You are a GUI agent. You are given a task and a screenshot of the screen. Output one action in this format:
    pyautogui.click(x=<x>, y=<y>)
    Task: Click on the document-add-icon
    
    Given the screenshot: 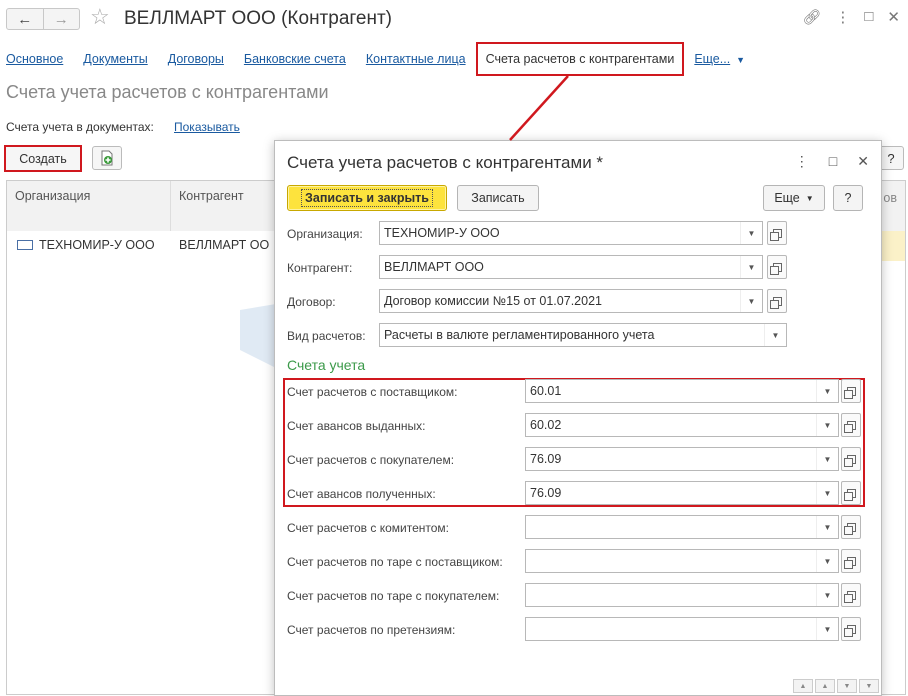 What is the action you would take?
    pyautogui.click(x=107, y=158)
    